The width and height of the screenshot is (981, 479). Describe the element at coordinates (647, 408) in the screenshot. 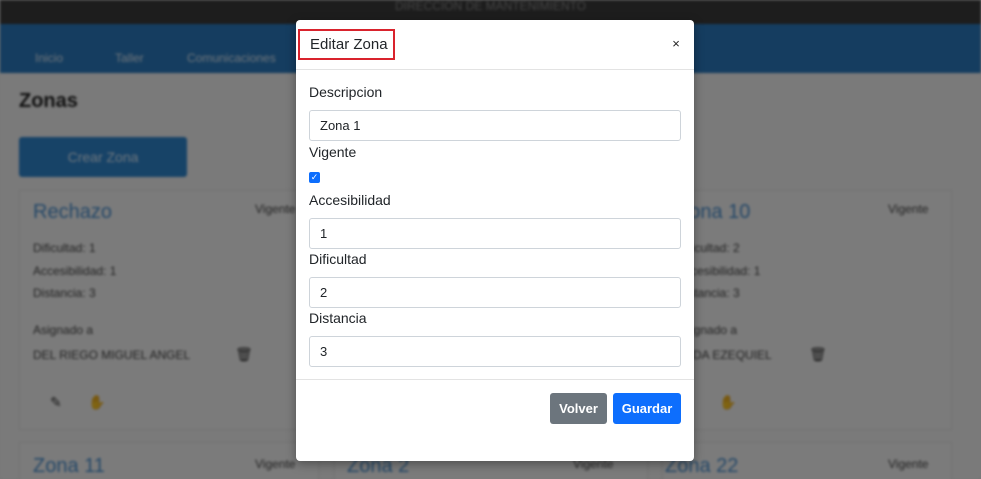

I see `save-button: Guardar` at that location.